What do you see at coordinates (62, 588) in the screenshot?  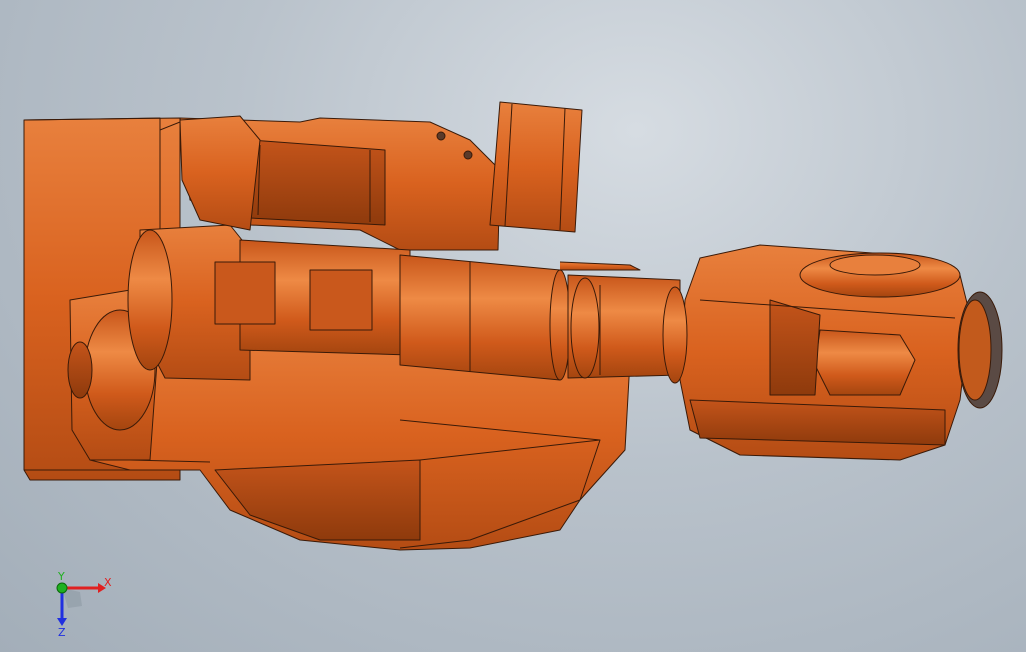 I see `y-axis-dot` at bounding box center [62, 588].